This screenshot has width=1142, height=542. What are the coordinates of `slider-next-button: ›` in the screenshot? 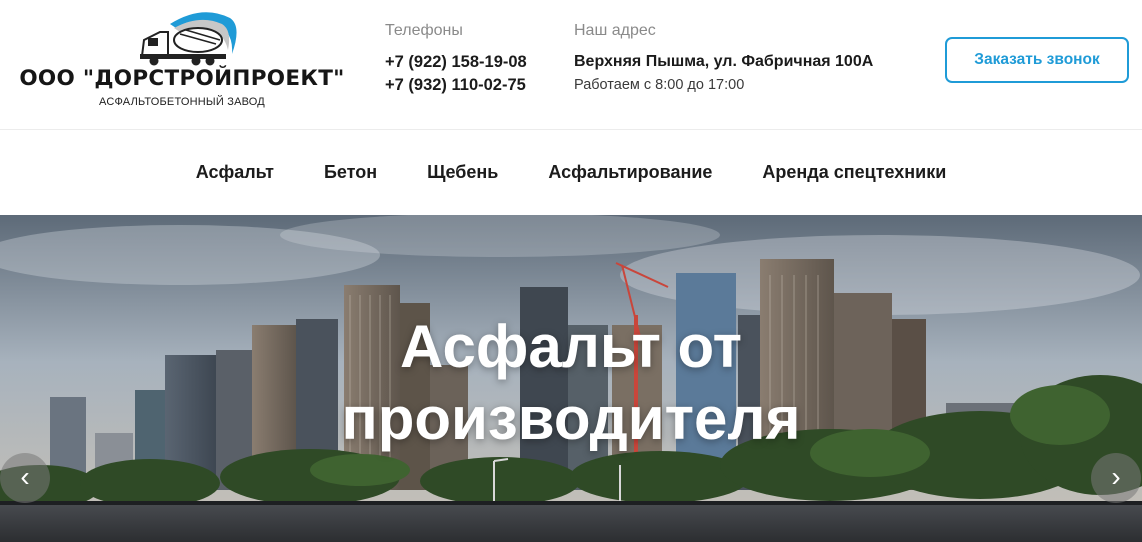 It's located at (1116, 478).